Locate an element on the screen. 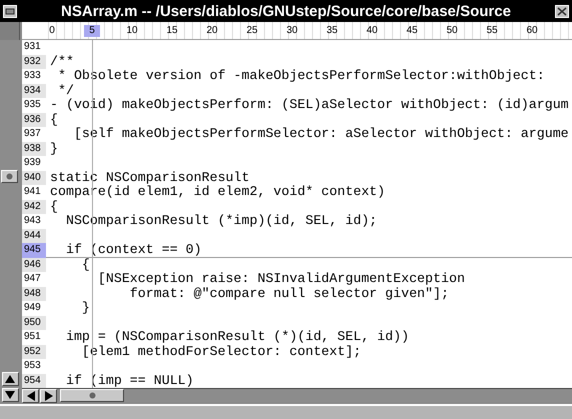 This screenshot has height=419, width=572. line-number: 934 is located at coordinates (34, 91).